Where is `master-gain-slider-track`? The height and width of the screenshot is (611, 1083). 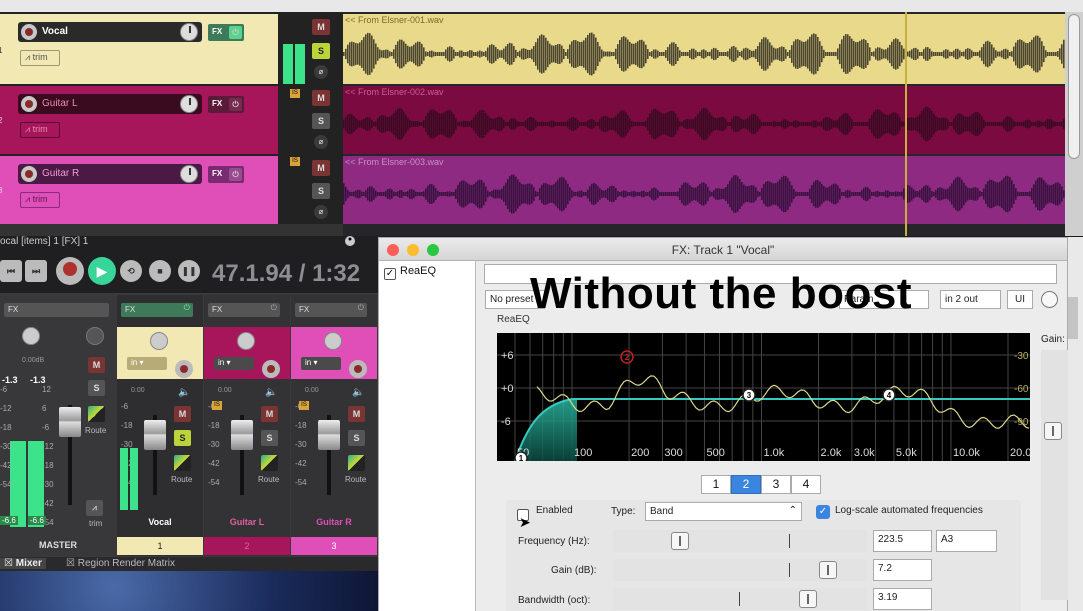
master-gain-slider-track is located at coordinates (1055, 475).